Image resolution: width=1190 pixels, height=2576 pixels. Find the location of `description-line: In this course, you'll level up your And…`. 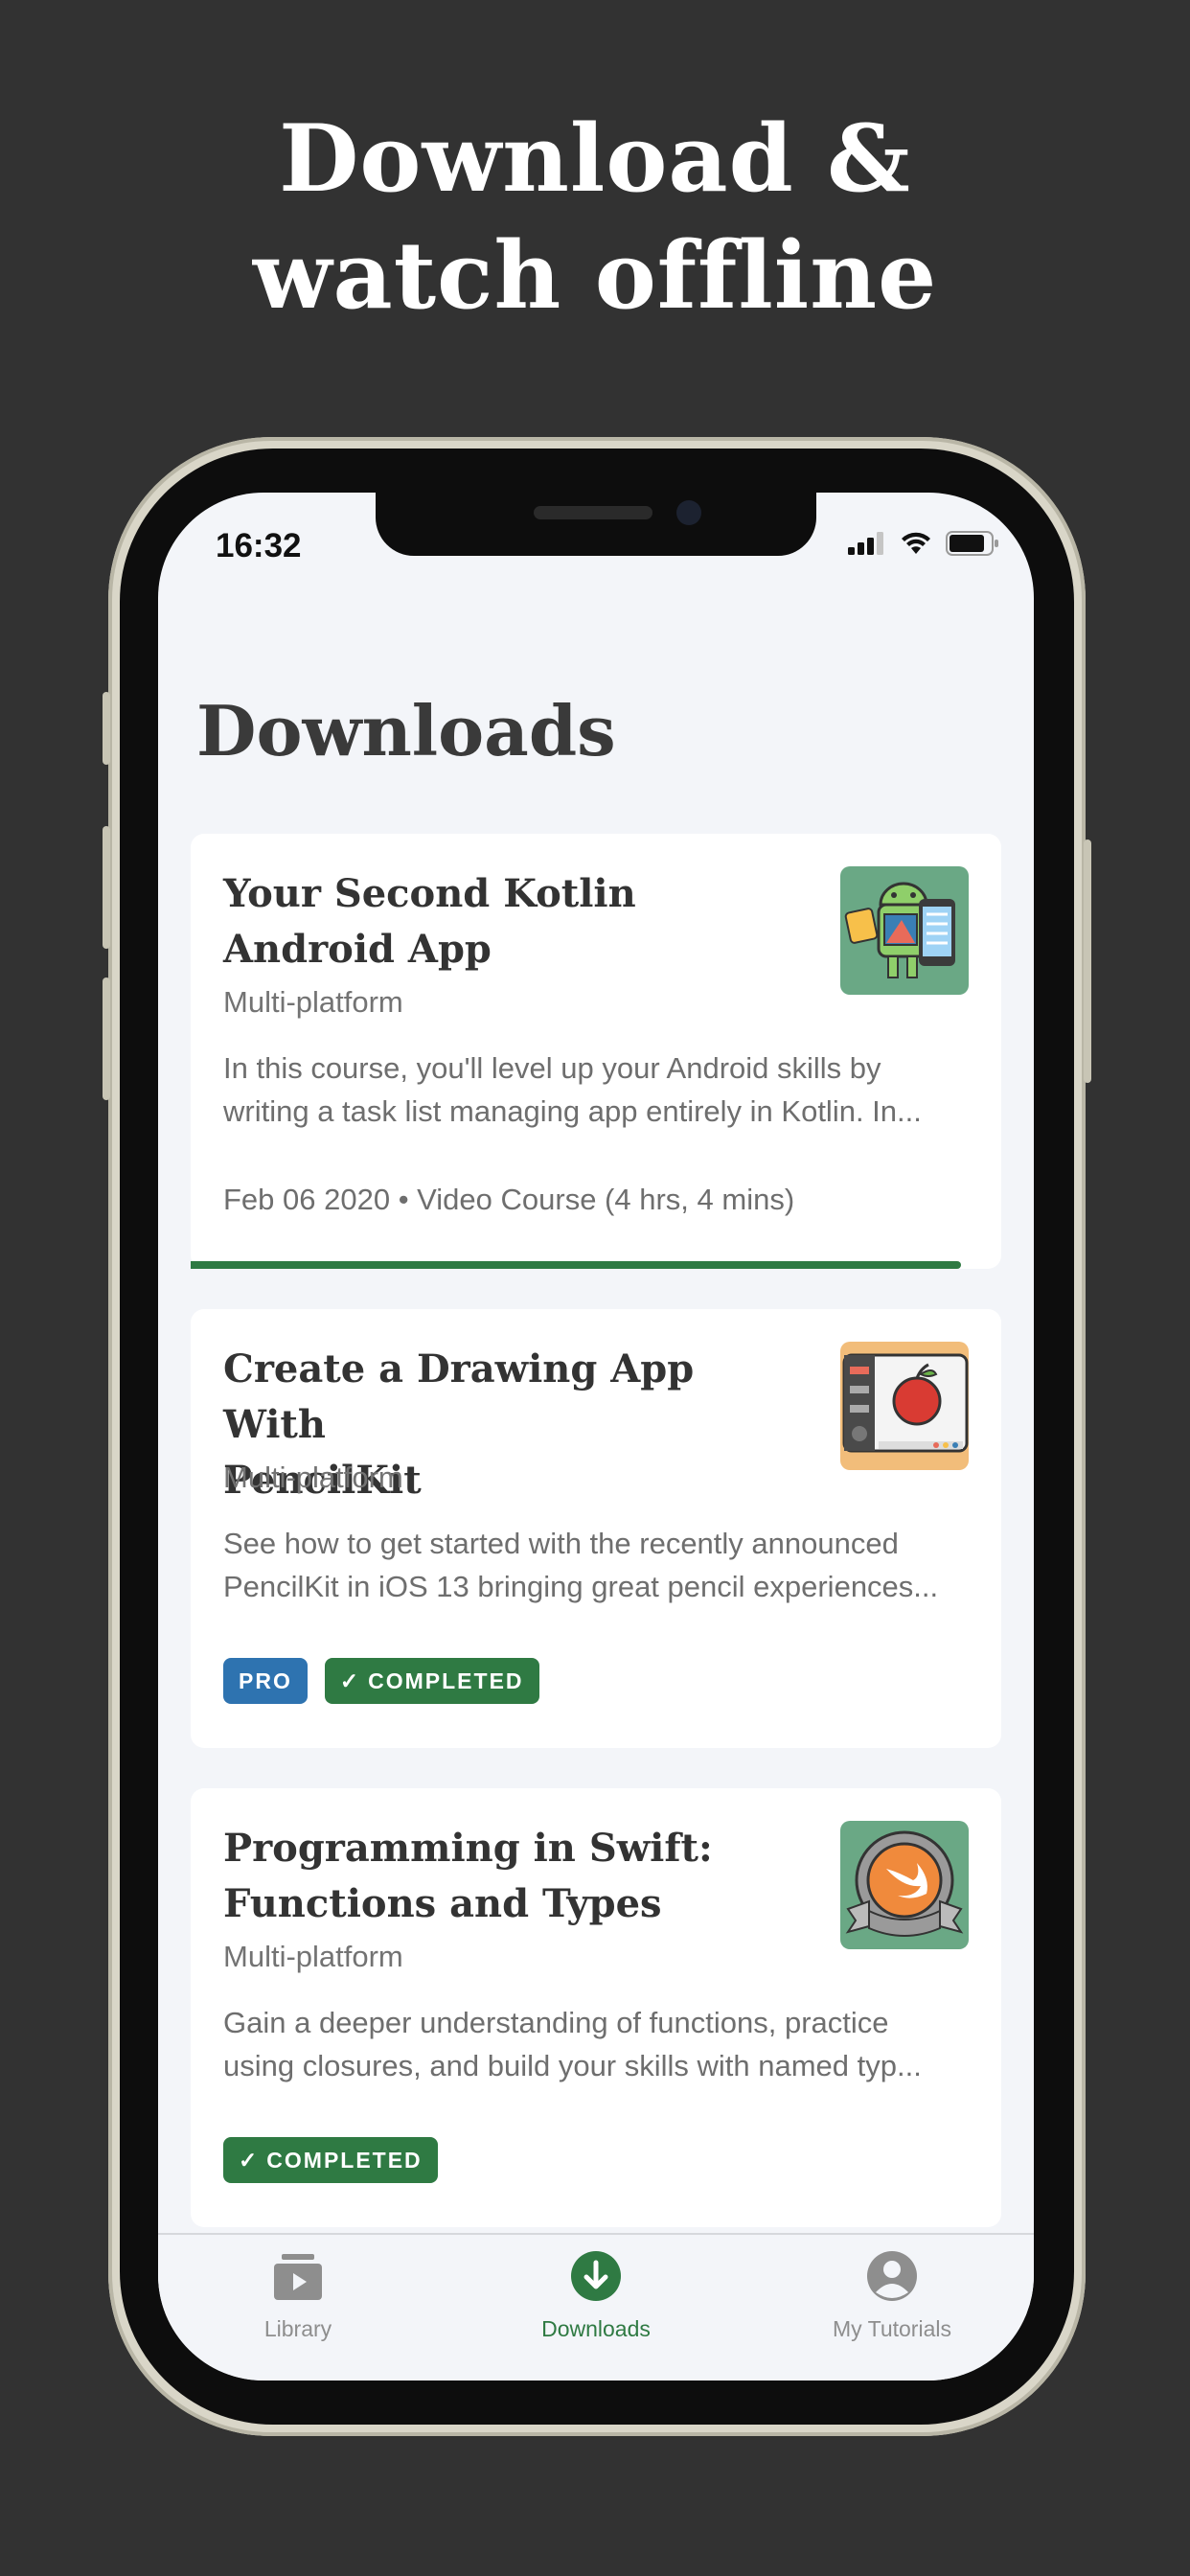

description-line: In this course, you'll level up your And… is located at coordinates (552, 1068).